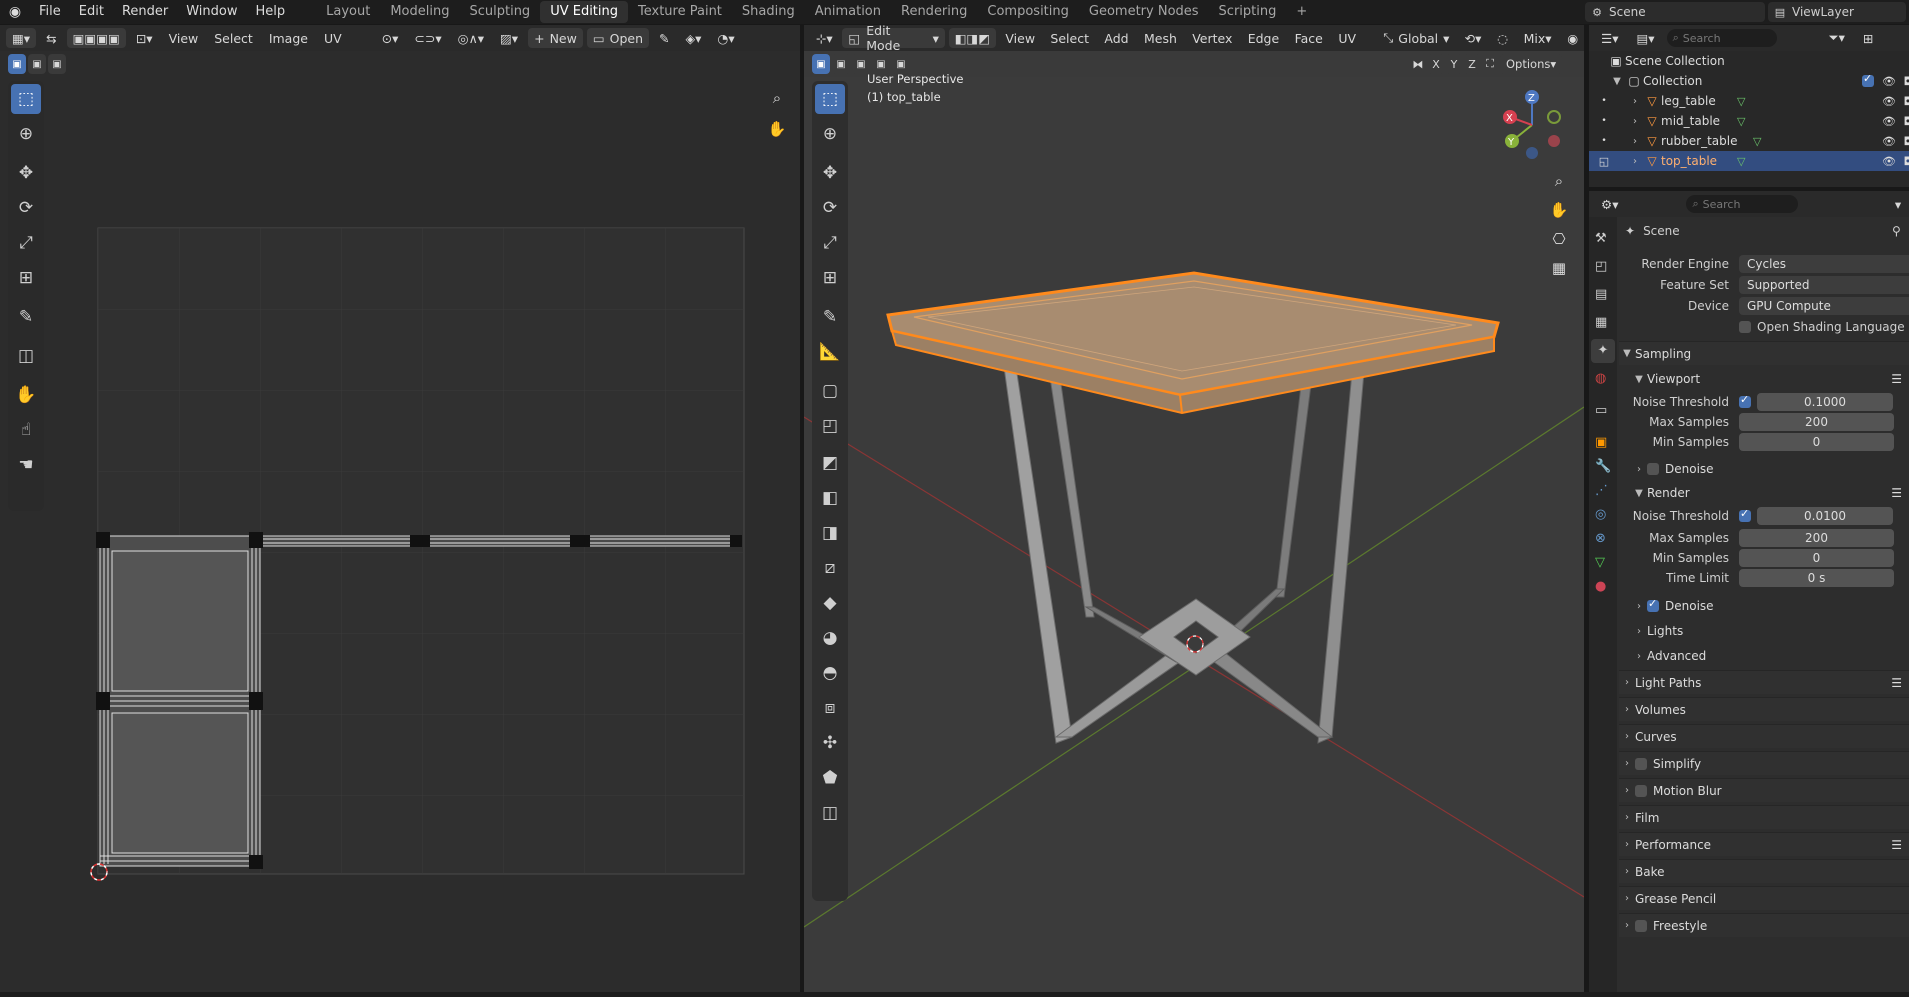 This screenshot has height=997, width=1909. I want to click on poly-build-tool-icon: ◆, so click(830, 603).